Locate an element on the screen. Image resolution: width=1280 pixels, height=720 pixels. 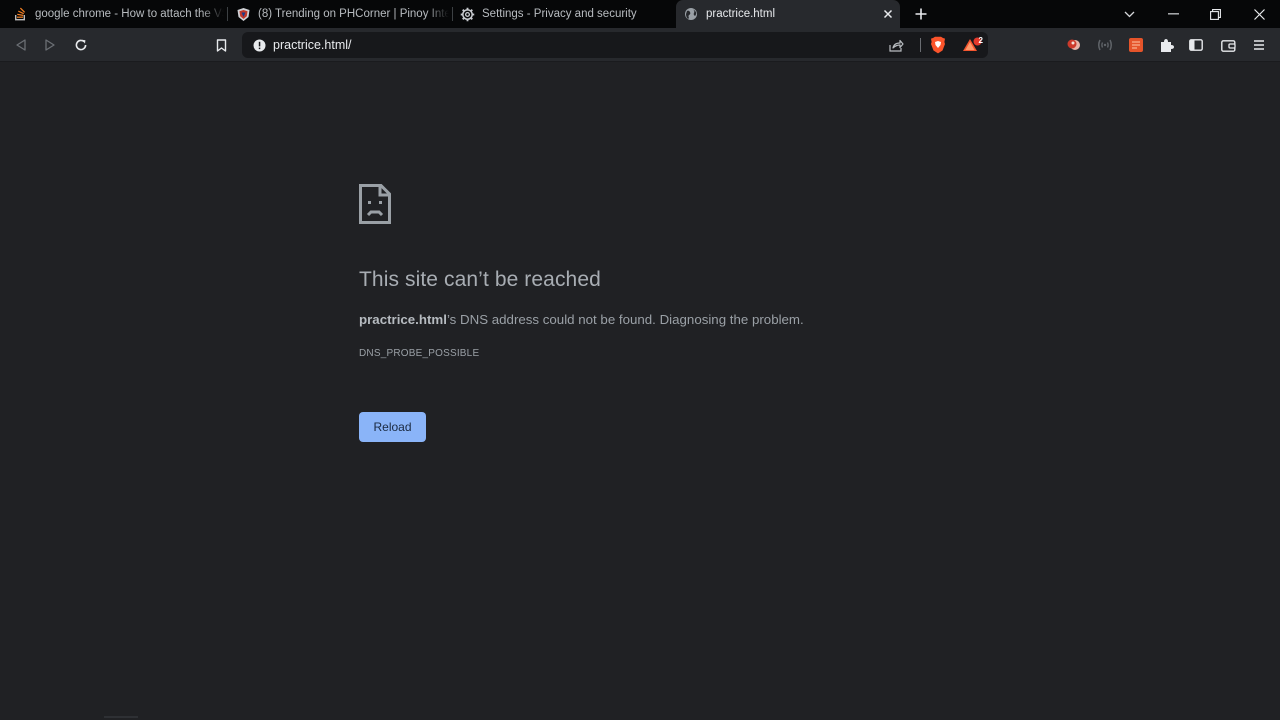
tab-title: google chrome - How to attach the VS is located at coordinates (129, 14).